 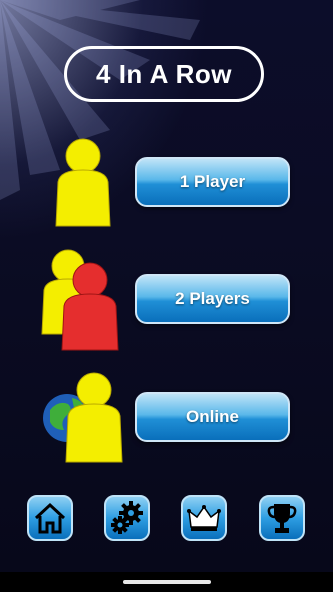 I want to click on online-button: Online, so click(x=212, y=417).